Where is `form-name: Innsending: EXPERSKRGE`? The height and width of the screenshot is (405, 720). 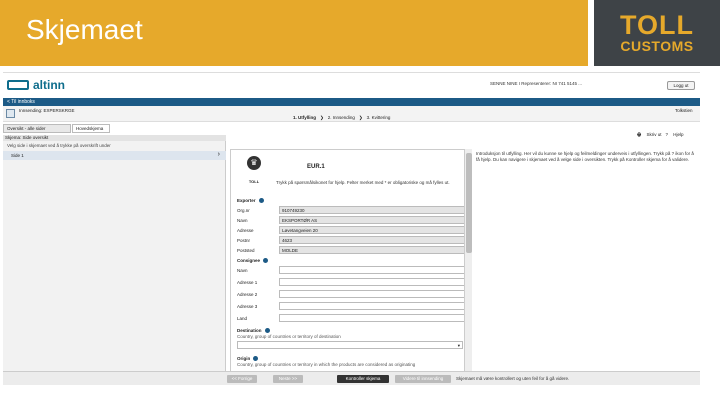 form-name: Innsending: EXPERSKRGE is located at coordinates (47, 110).